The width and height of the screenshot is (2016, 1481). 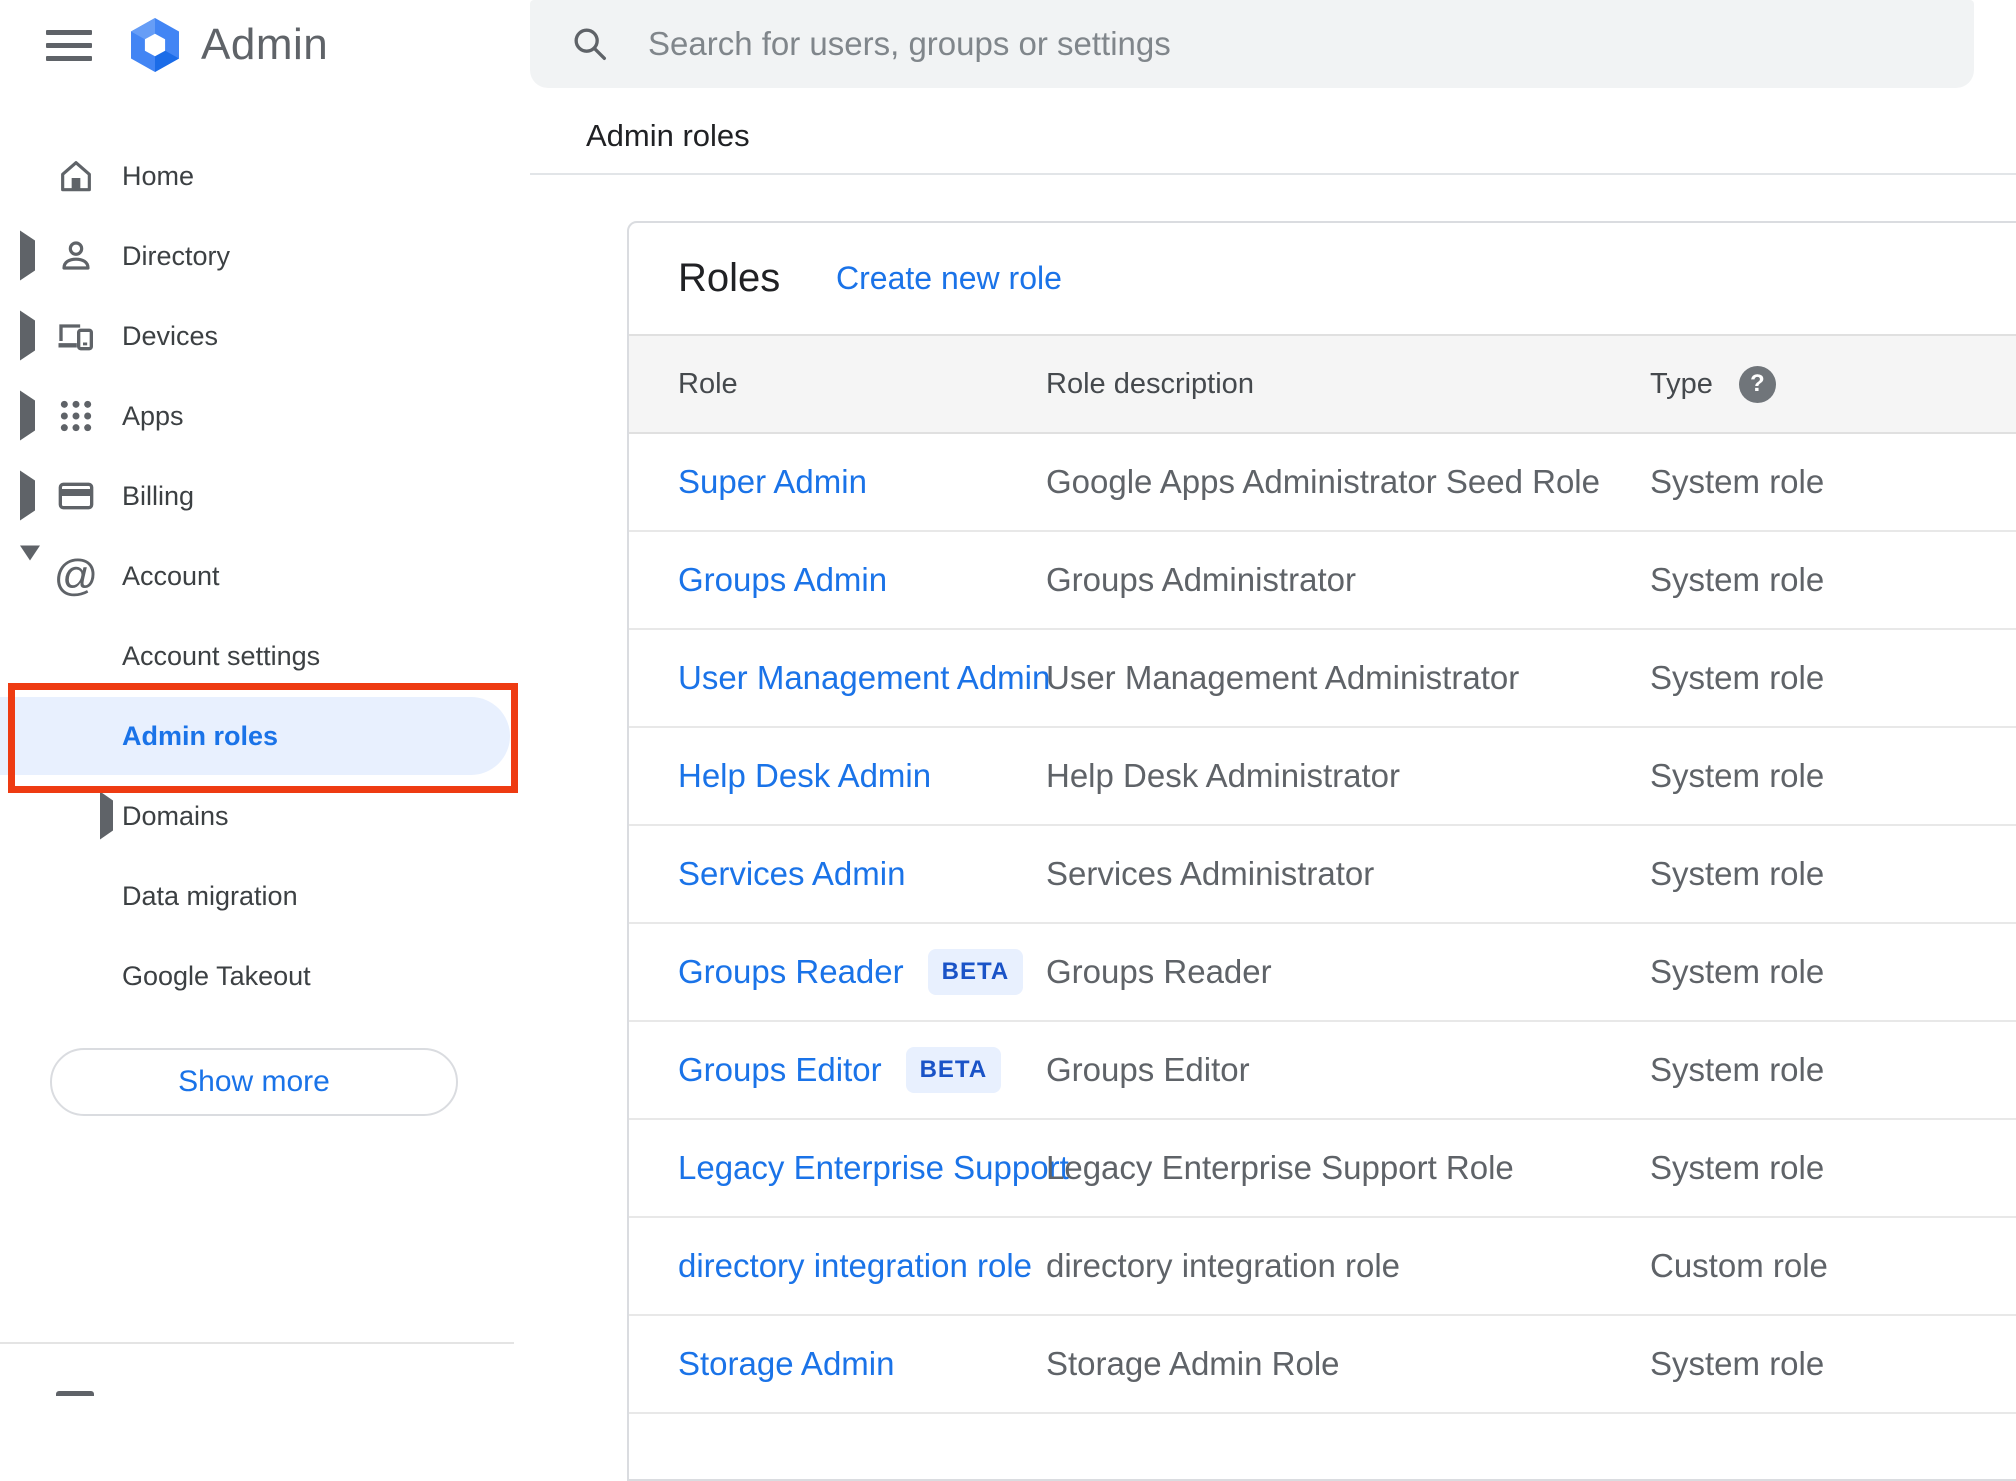 What do you see at coordinates (1283, 677) in the screenshot?
I see `role-description: User Management Administrator` at bounding box center [1283, 677].